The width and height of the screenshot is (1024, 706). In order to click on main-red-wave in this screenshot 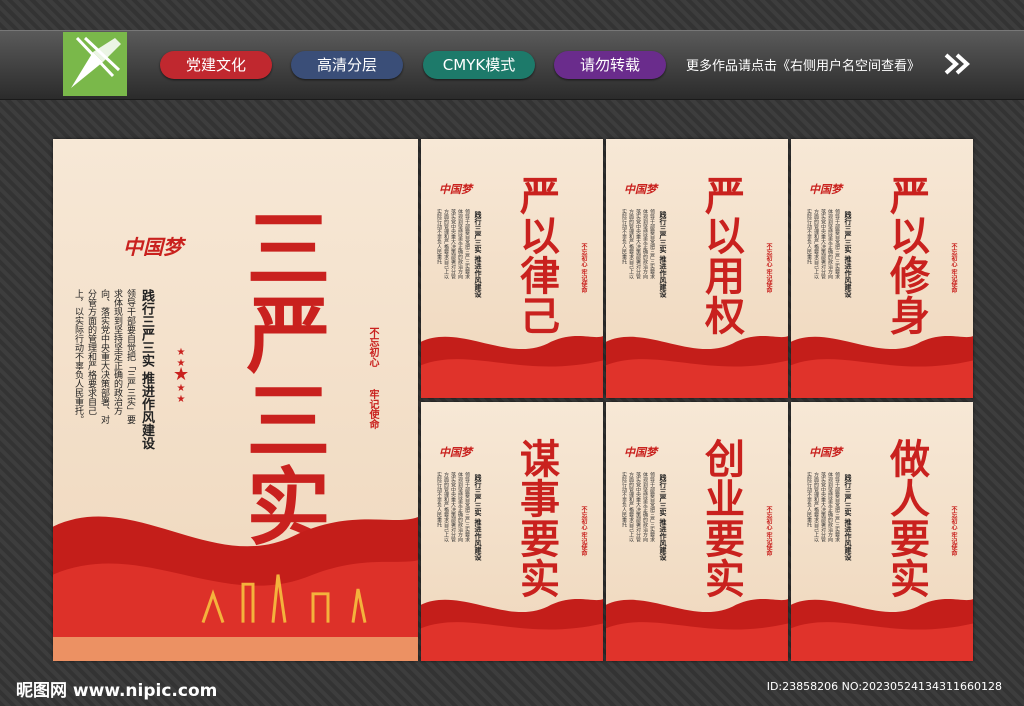, I will do `click(235, 588)`.